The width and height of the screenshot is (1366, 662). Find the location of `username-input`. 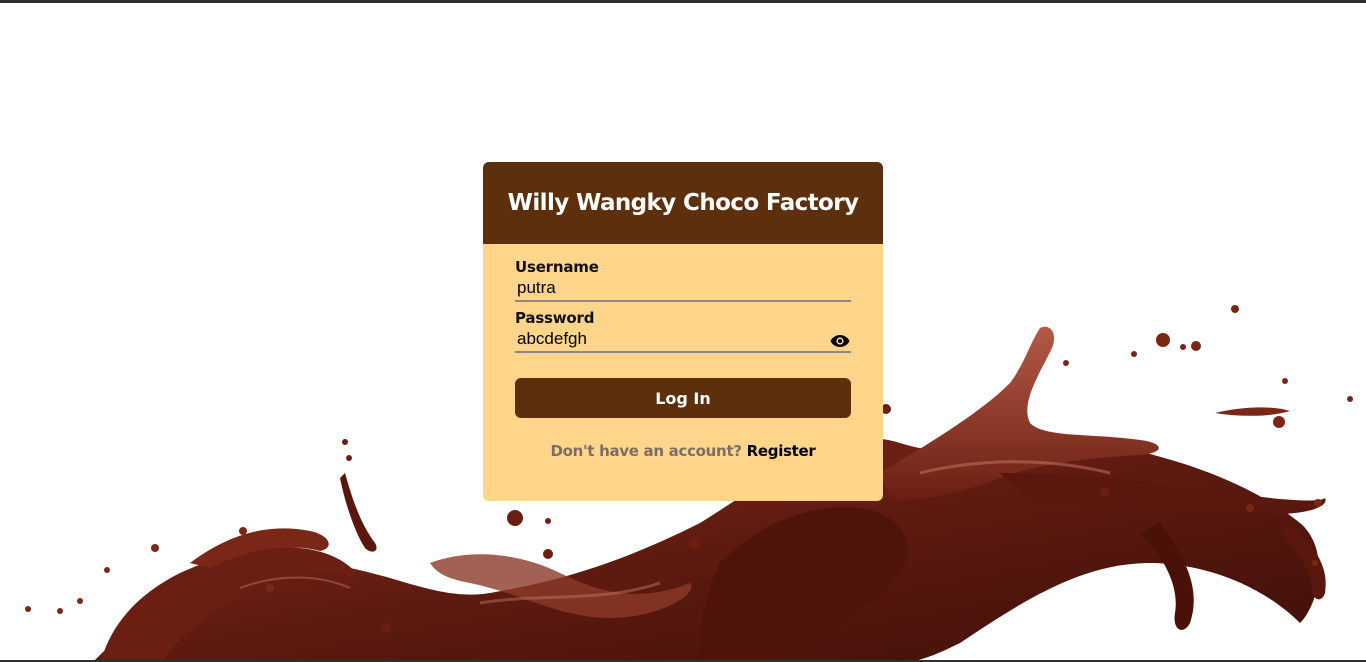

username-input is located at coordinates (683, 289).